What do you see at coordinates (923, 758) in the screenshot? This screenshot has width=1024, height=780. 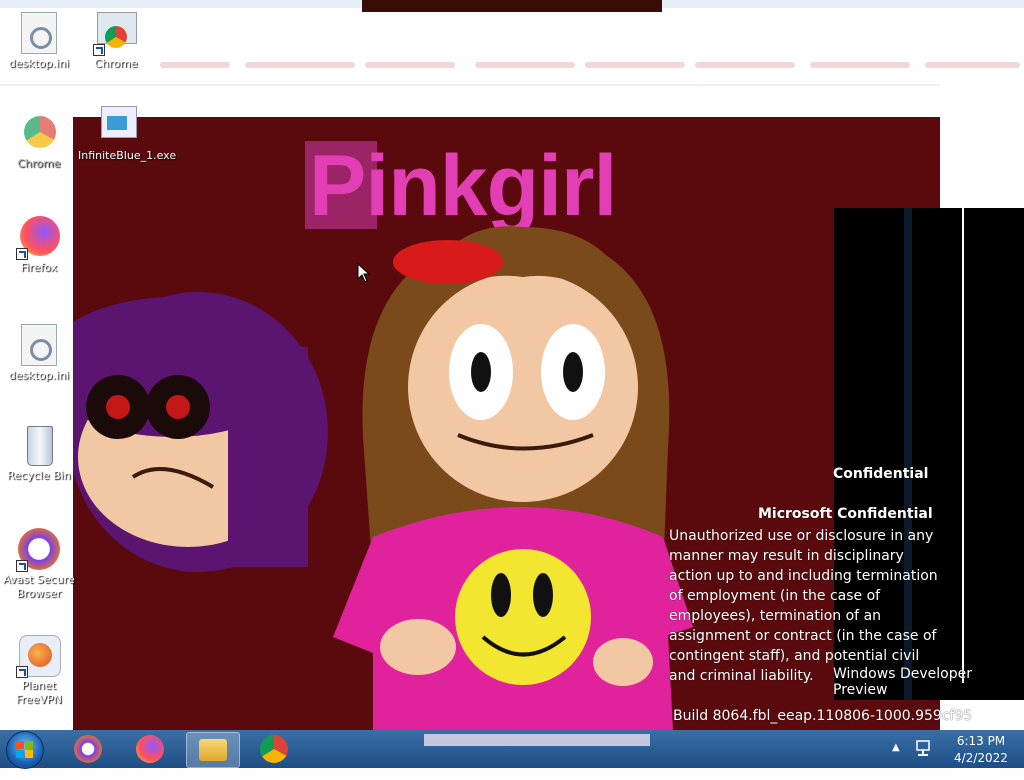 I see `network-icon` at bounding box center [923, 758].